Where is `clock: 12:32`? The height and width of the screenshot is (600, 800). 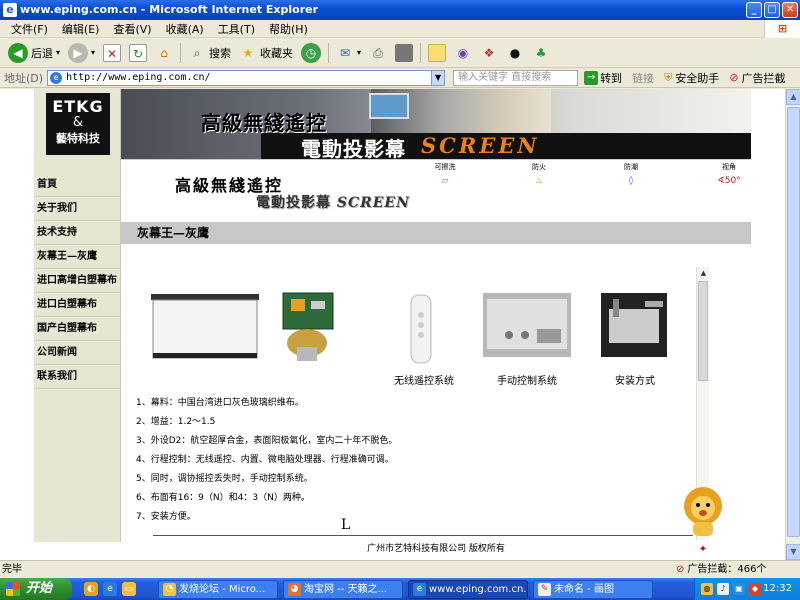
clock: 12:32 is located at coordinates (777, 589).